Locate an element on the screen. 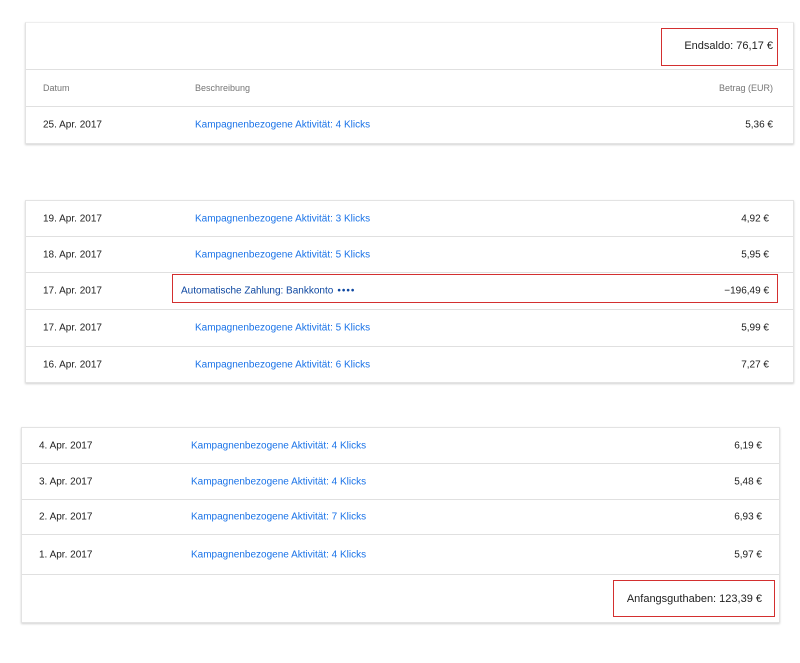  end-balance-highlight is located at coordinates (719, 47).